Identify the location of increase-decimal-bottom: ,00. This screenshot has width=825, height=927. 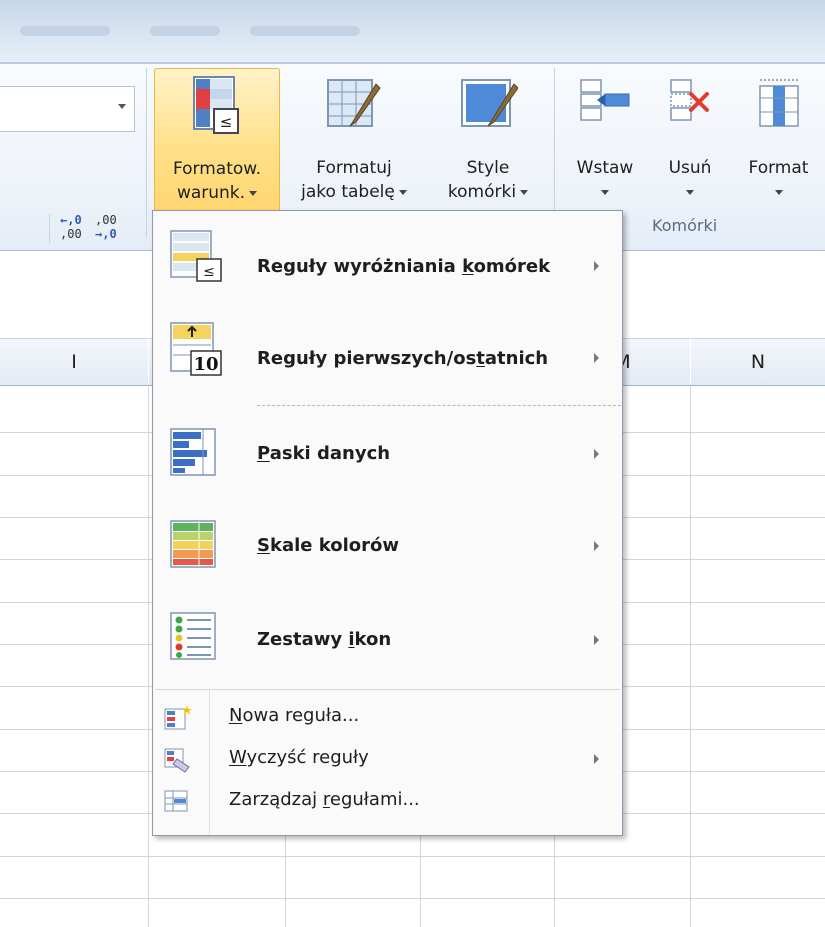
(71, 234).